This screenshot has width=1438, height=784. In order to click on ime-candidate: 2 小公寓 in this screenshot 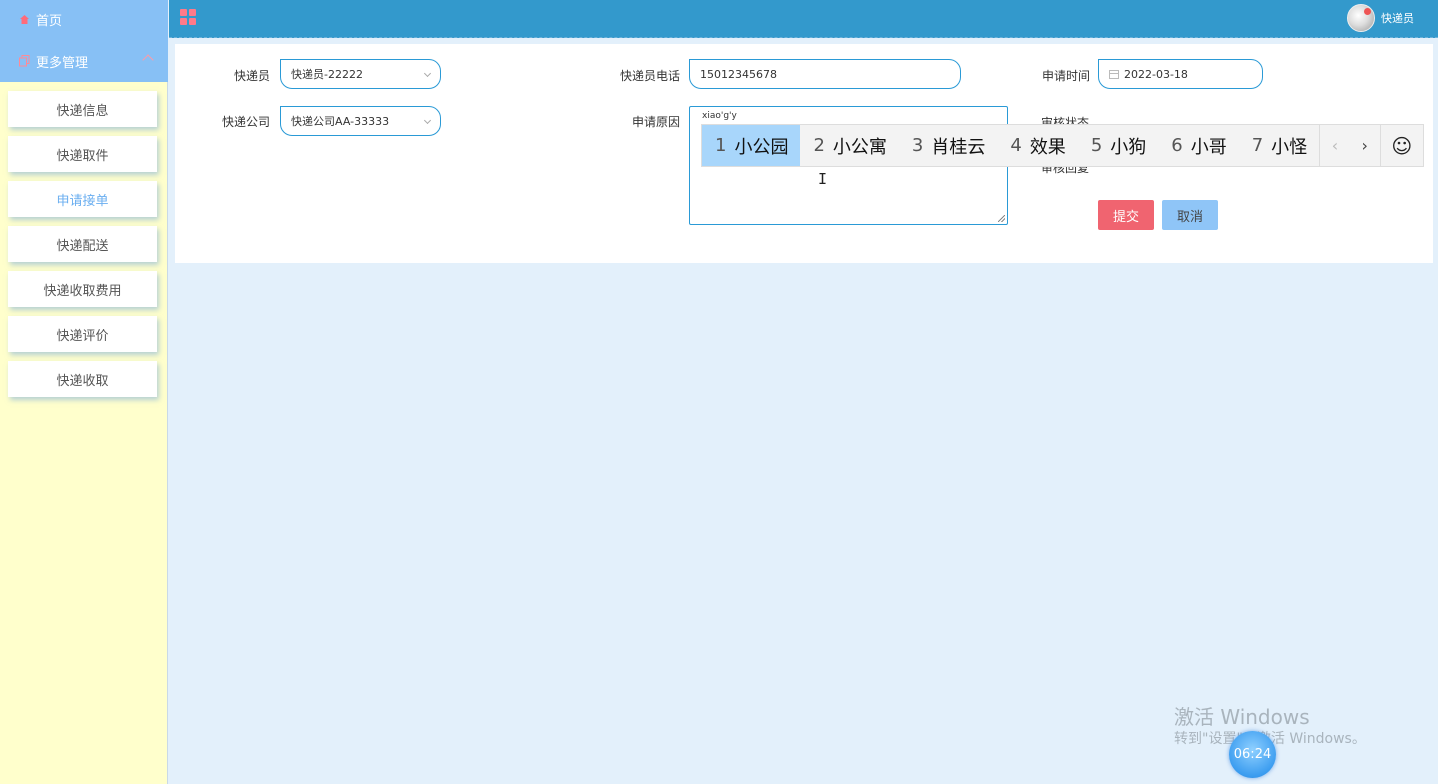, I will do `click(849, 145)`.